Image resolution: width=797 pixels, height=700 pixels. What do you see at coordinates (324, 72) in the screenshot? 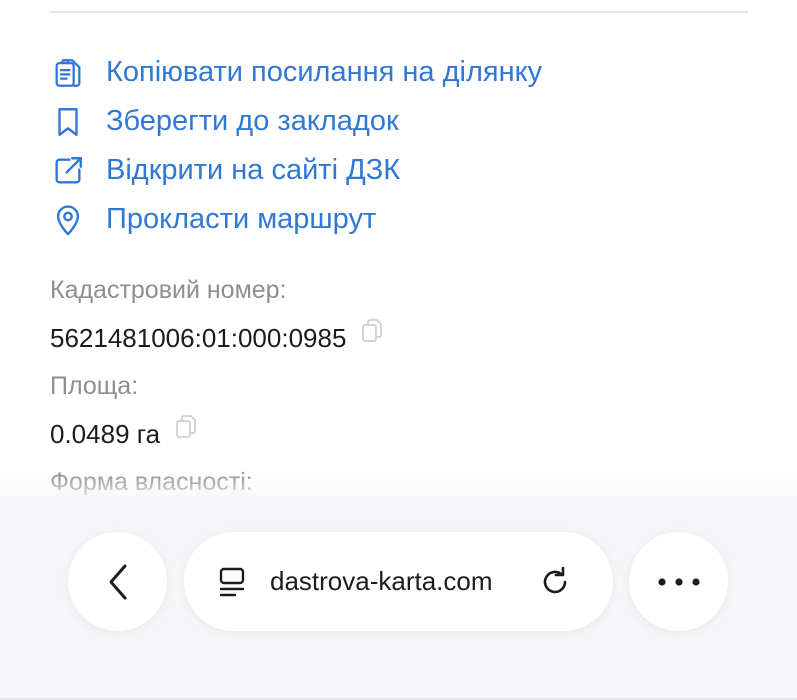
I see `copy-link-label: Копіювати посилання на ділянку` at bounding box center [324, 72].